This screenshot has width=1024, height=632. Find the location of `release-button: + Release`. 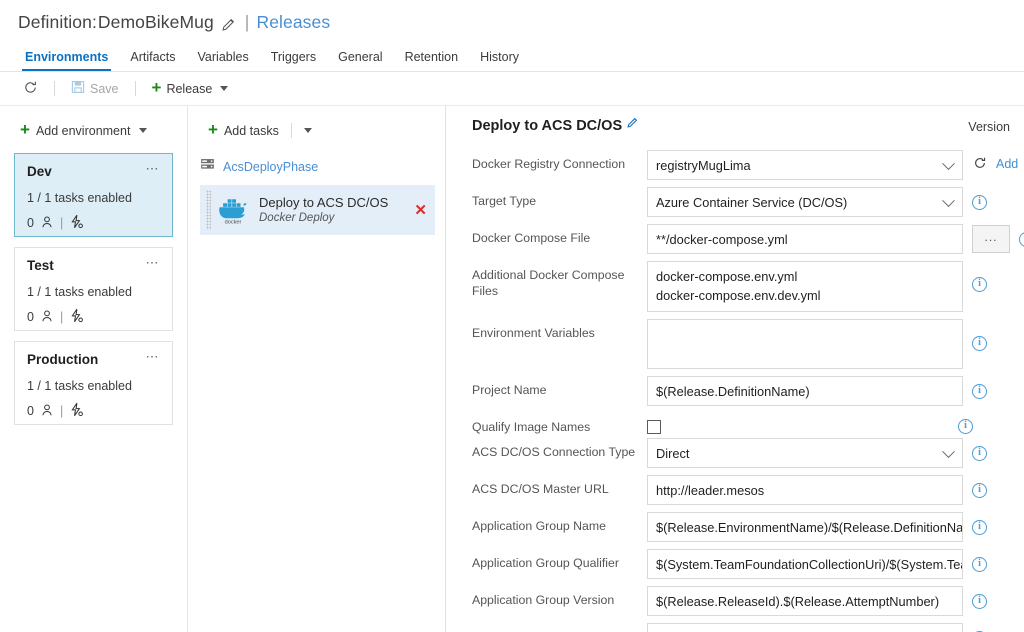

release-button: + Release is located at coordinates (190, 88).